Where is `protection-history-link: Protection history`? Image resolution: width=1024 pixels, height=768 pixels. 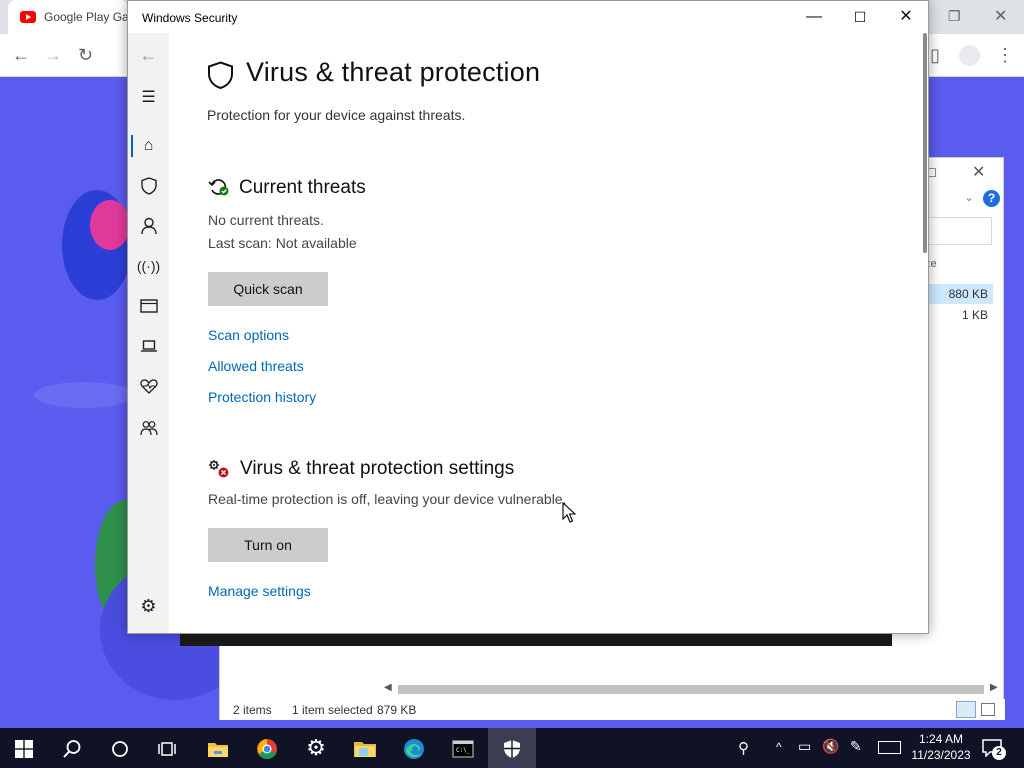 protection-history-link: Protection history is located at coordinates (262, 397).